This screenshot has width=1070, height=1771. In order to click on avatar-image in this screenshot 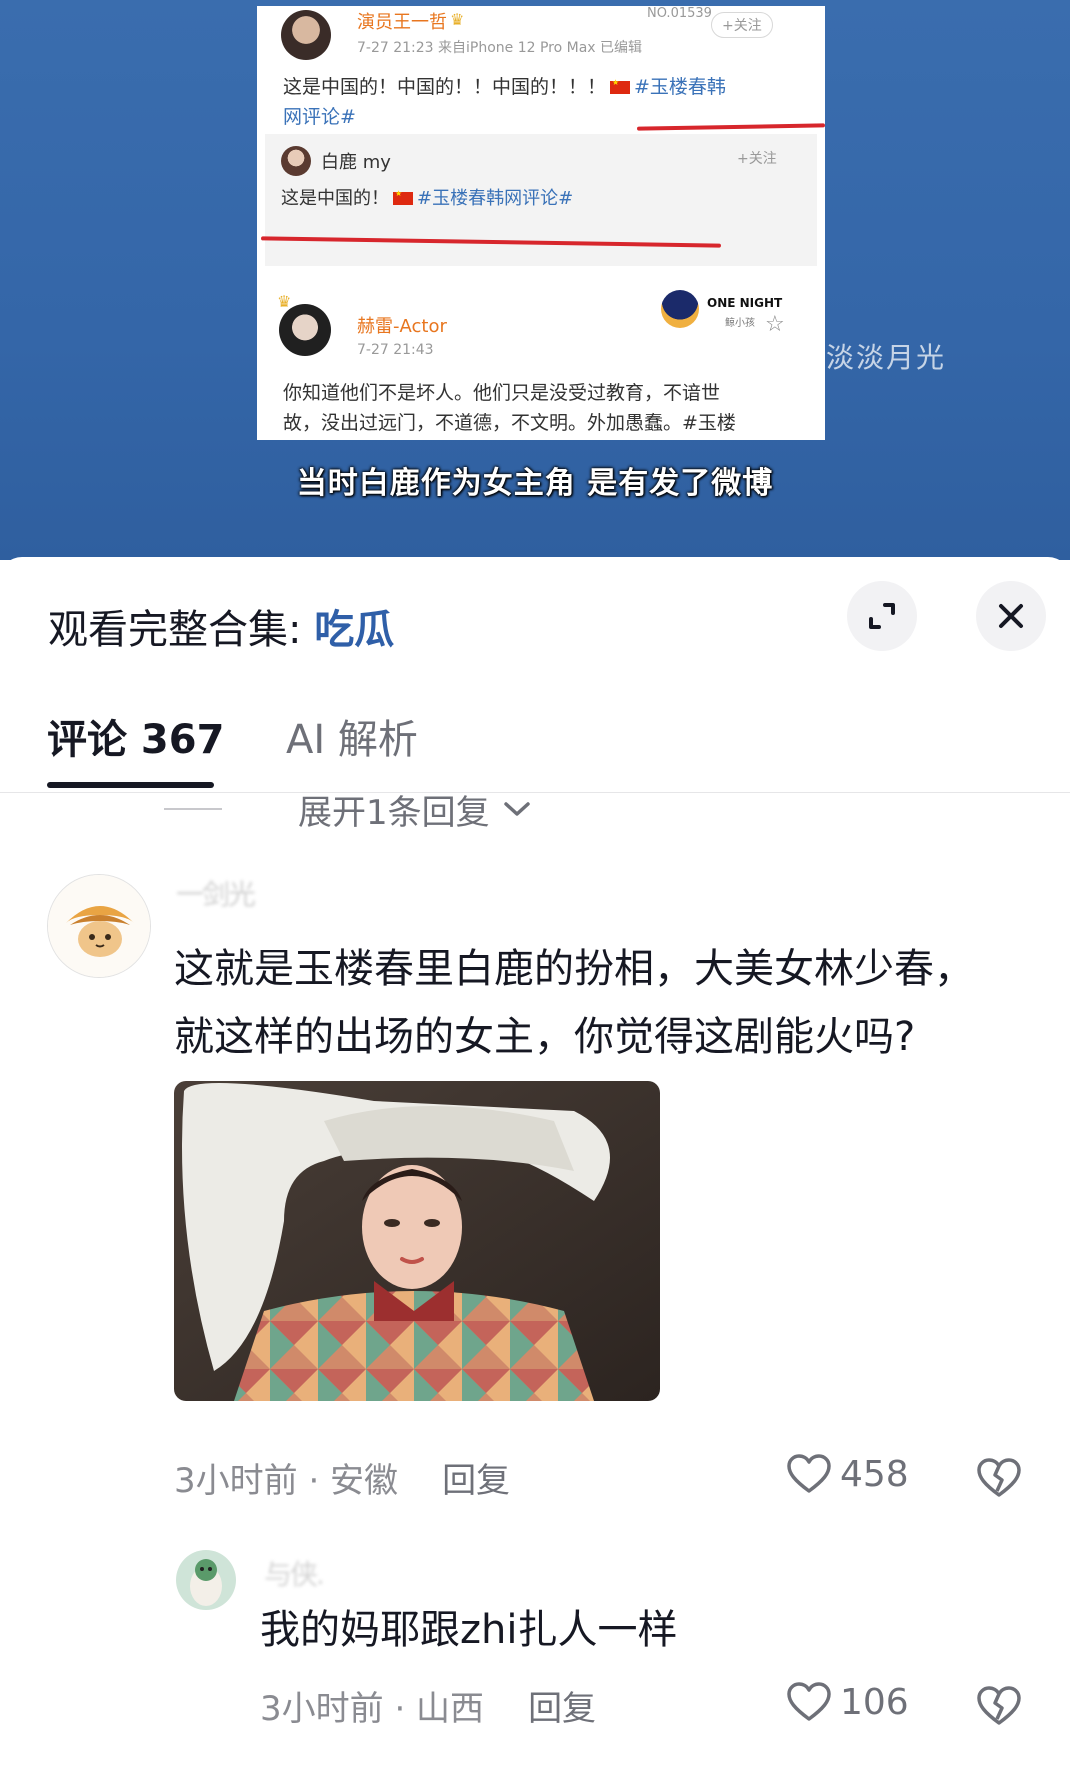, I will do `click(206, 1580)`.